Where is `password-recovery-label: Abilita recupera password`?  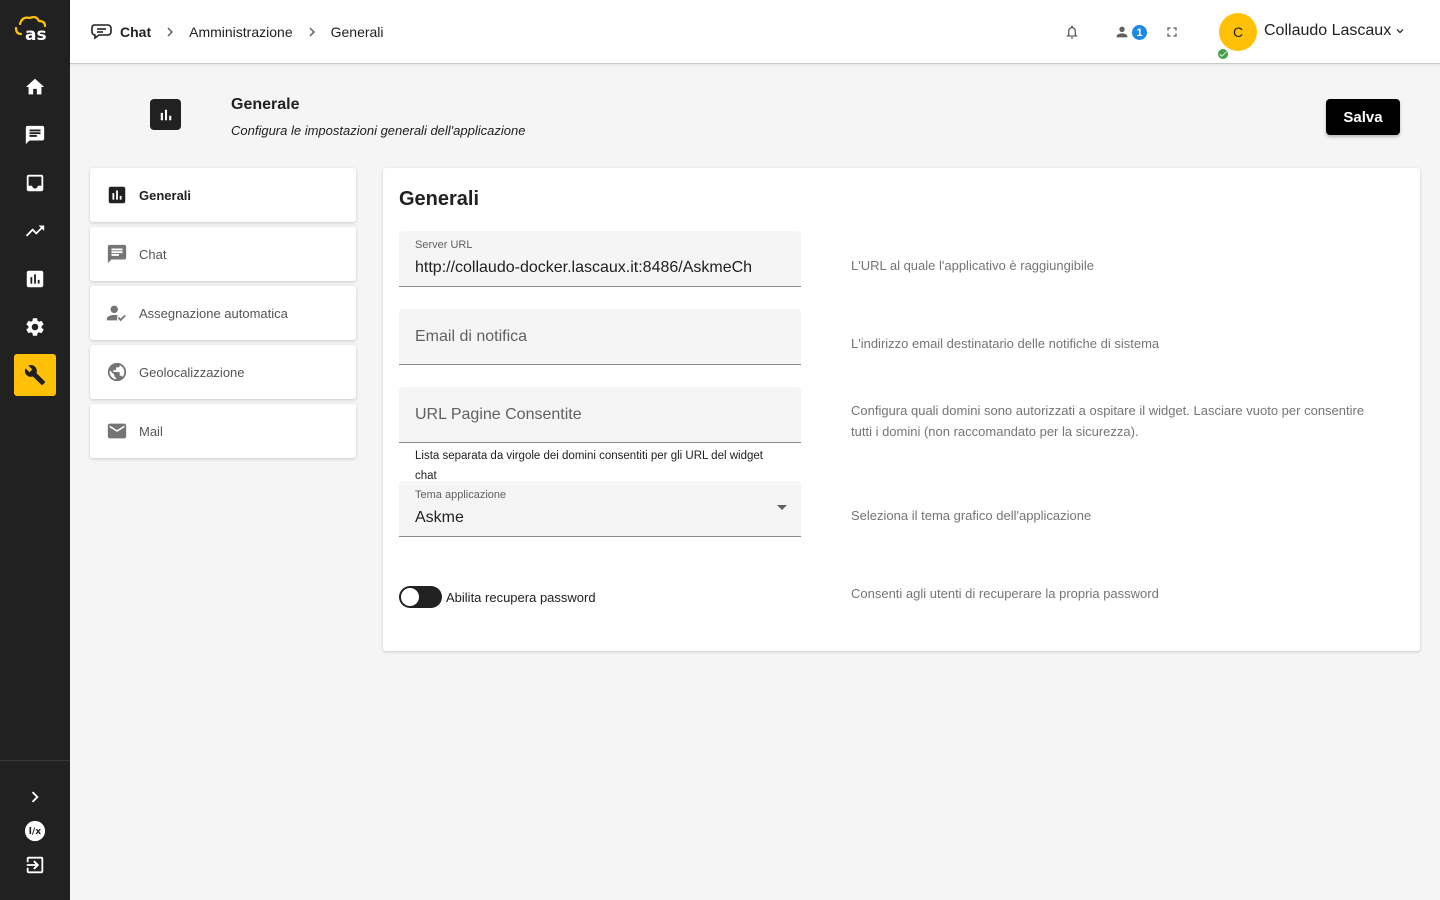 password-recovery-label: Abilita recupera password is located at coordinates (521, 597).